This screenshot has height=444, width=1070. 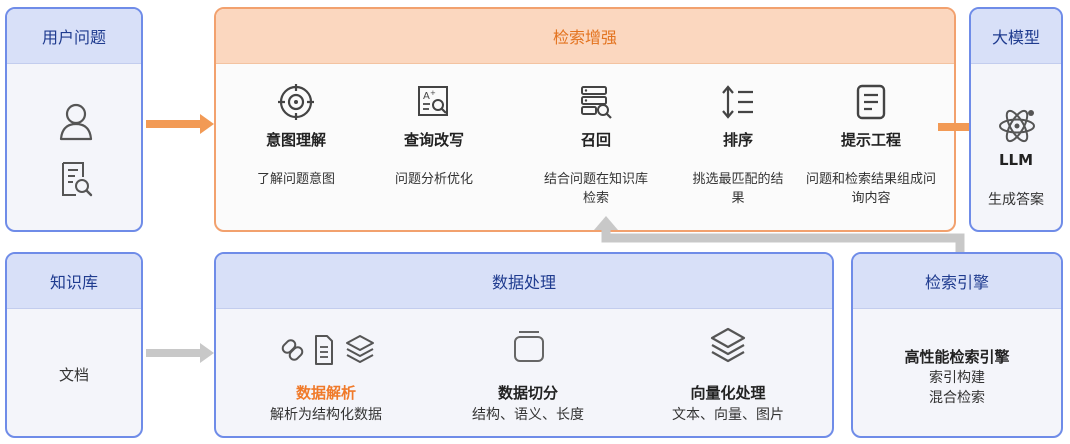 I want to click on llm-title: 大模型, so click(x=1016, y=36).